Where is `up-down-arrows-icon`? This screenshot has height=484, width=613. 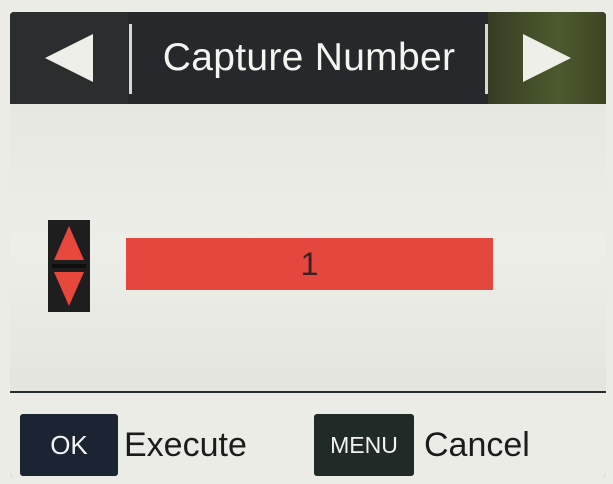 up-down-arrows-icon is located at coordinates (69, 266).